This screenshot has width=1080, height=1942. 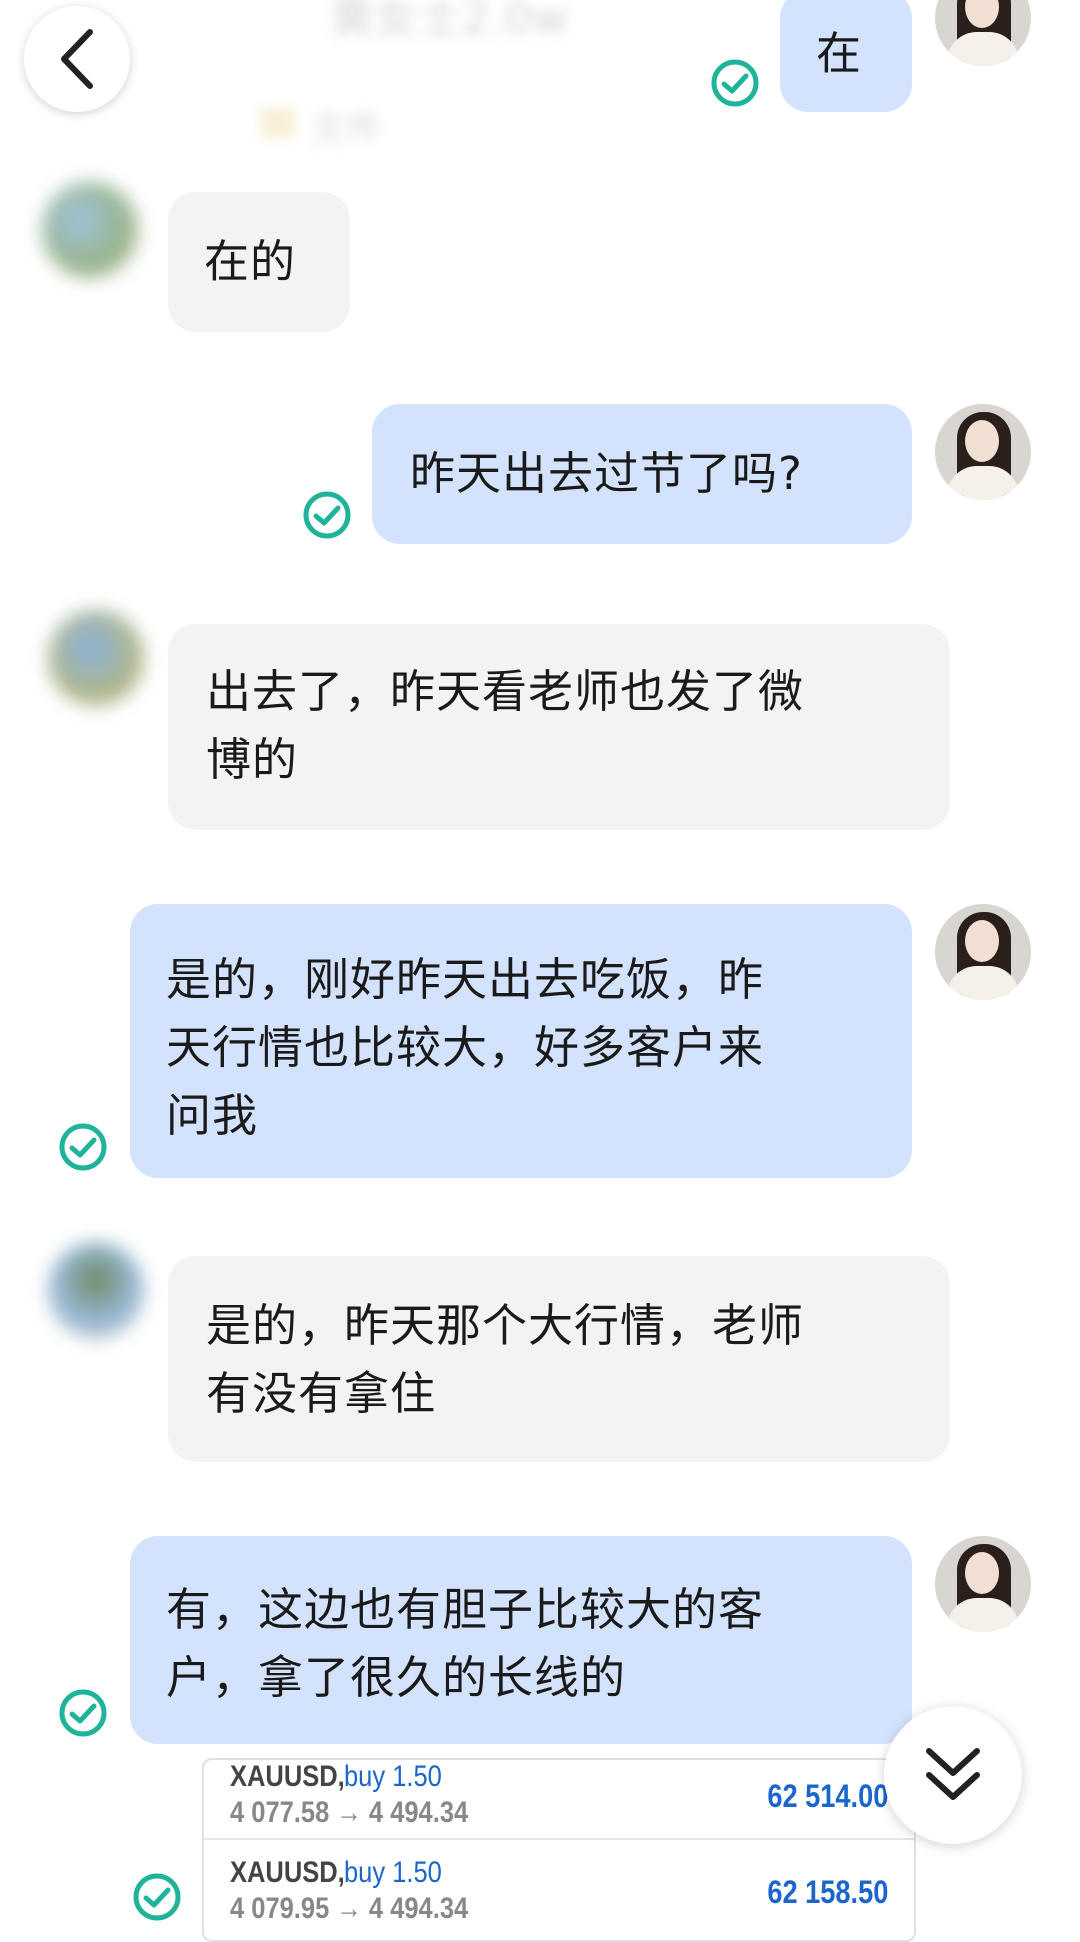 I want to click on message-bubble-in: 出去了，昨天看老师也发了微 博的, so click(x=559, y=727).